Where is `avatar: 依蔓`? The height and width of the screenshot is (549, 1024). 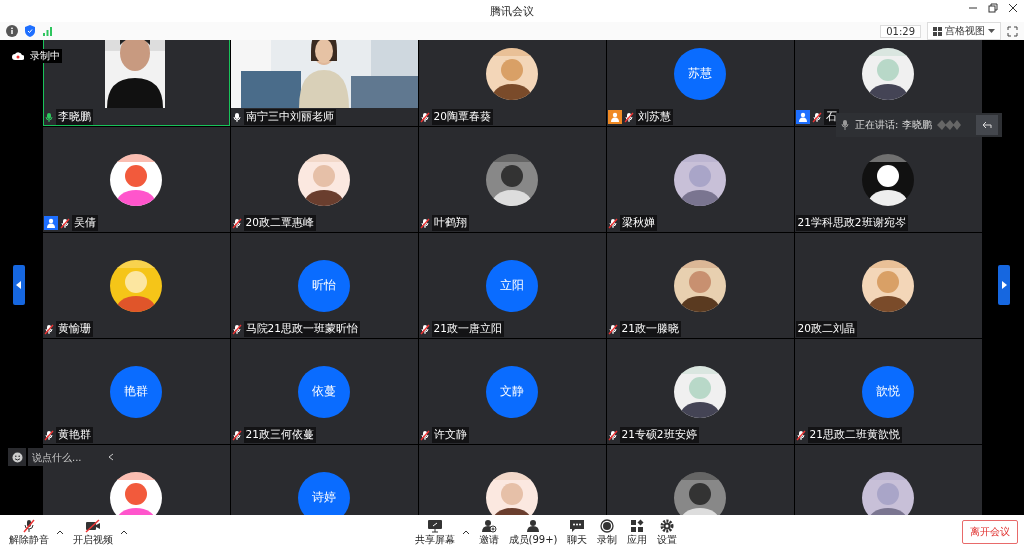 avatar: 依蔓 is located at coordinates (324, 391).